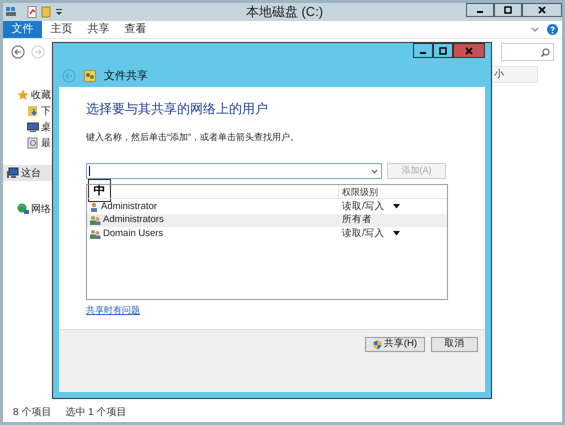  Describe the element at coordinates (22, 29) in the screenshot. I see `ribbon-tab: 文件` at that location.